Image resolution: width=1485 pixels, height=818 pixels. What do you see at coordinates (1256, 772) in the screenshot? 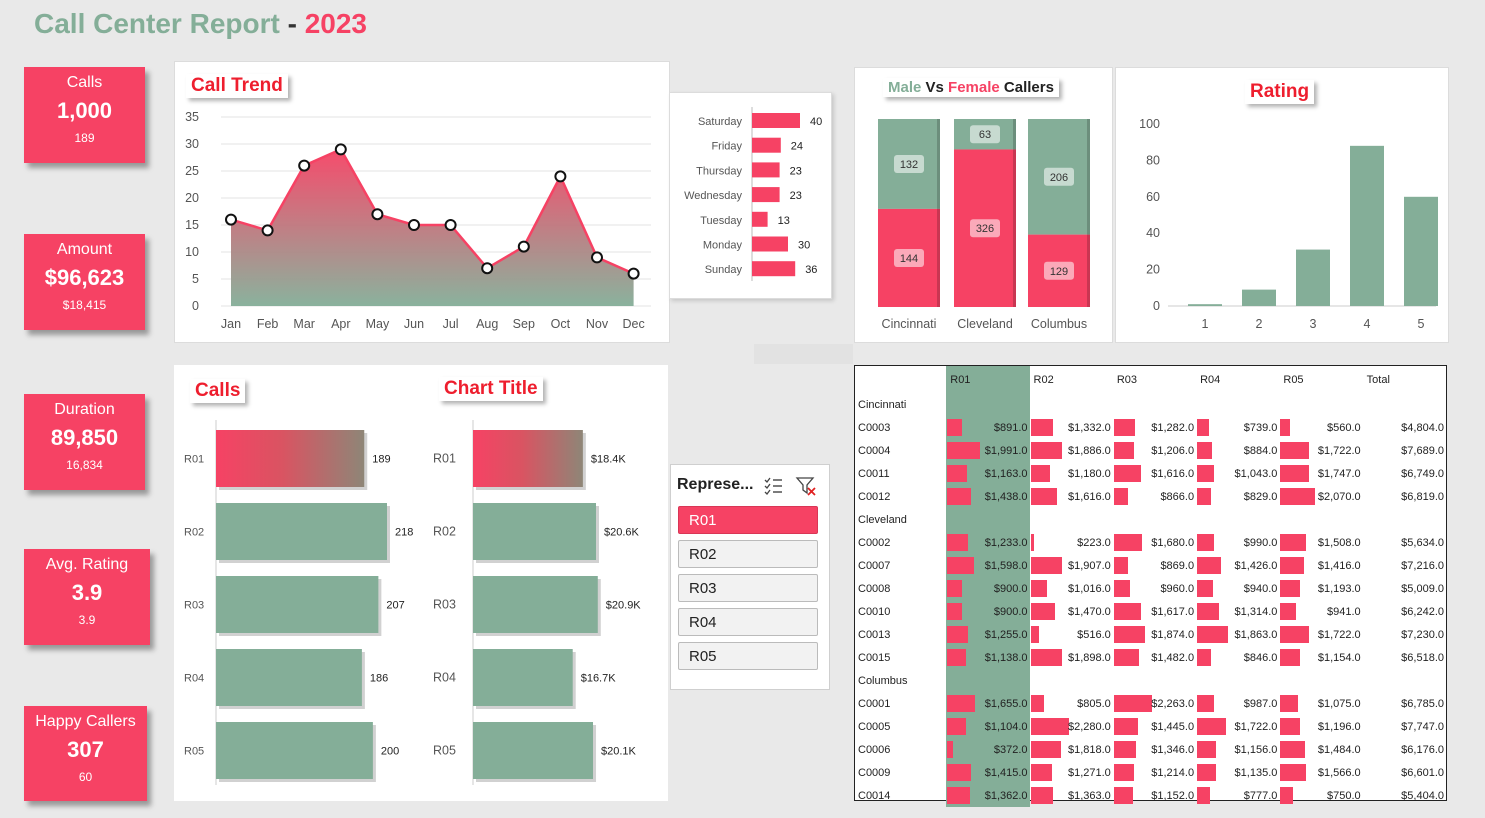
I see `cell-value: $1,135.0` at bounding box center [1256, 772].